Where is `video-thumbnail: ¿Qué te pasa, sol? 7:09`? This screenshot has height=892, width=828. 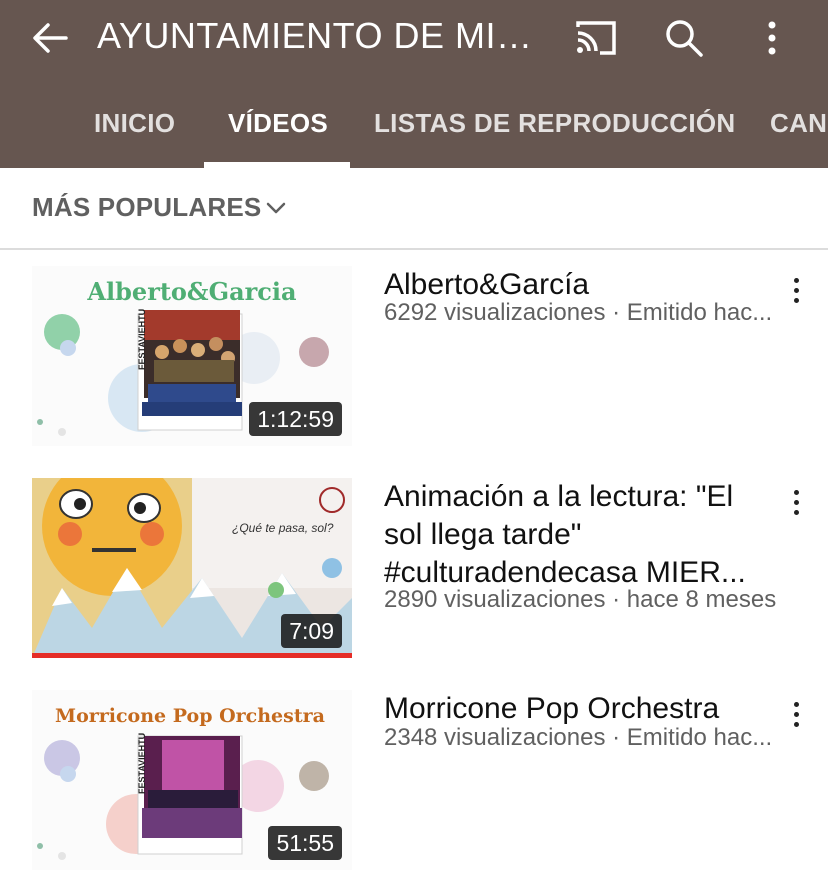
video-thumbnail: ¿Qué te pasa, sol? 7:09 is located at coordinates (192, 568).